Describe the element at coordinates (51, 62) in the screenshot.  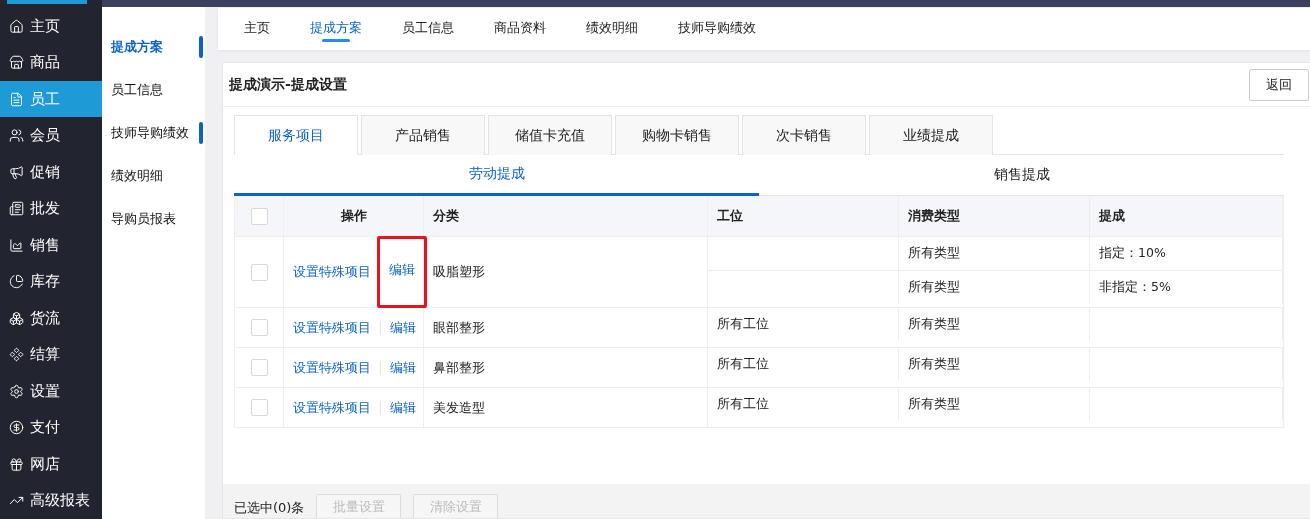
I see `sidebar-item: 商品` at that location.